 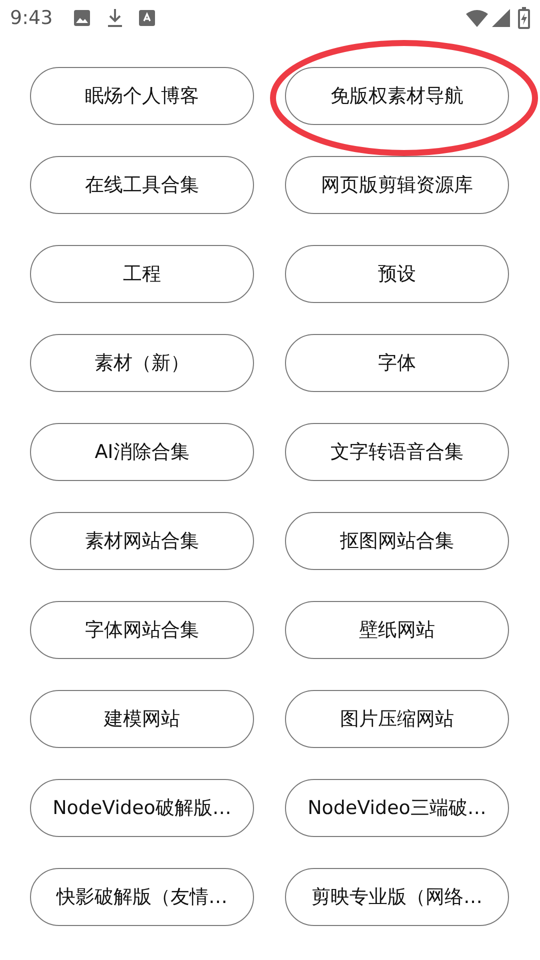 What do you see at coordinates (501, 18) in the screenshot?
I see `signal-icon` at bounding box center [501, 18].